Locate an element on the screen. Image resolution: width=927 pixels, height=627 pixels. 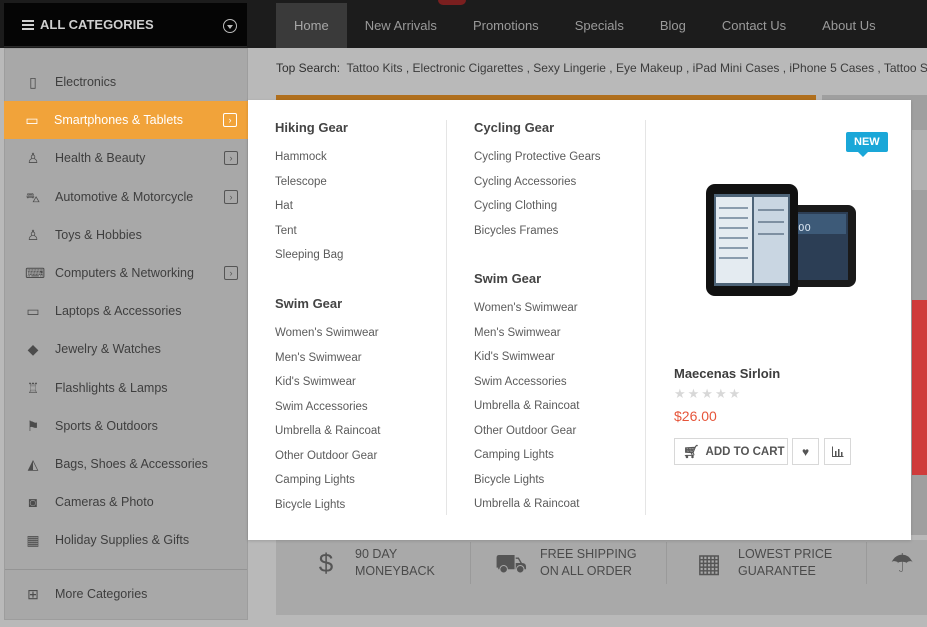
sidebar-item: ◆ Jewelry & Watches is located at coordinates (127, 349).